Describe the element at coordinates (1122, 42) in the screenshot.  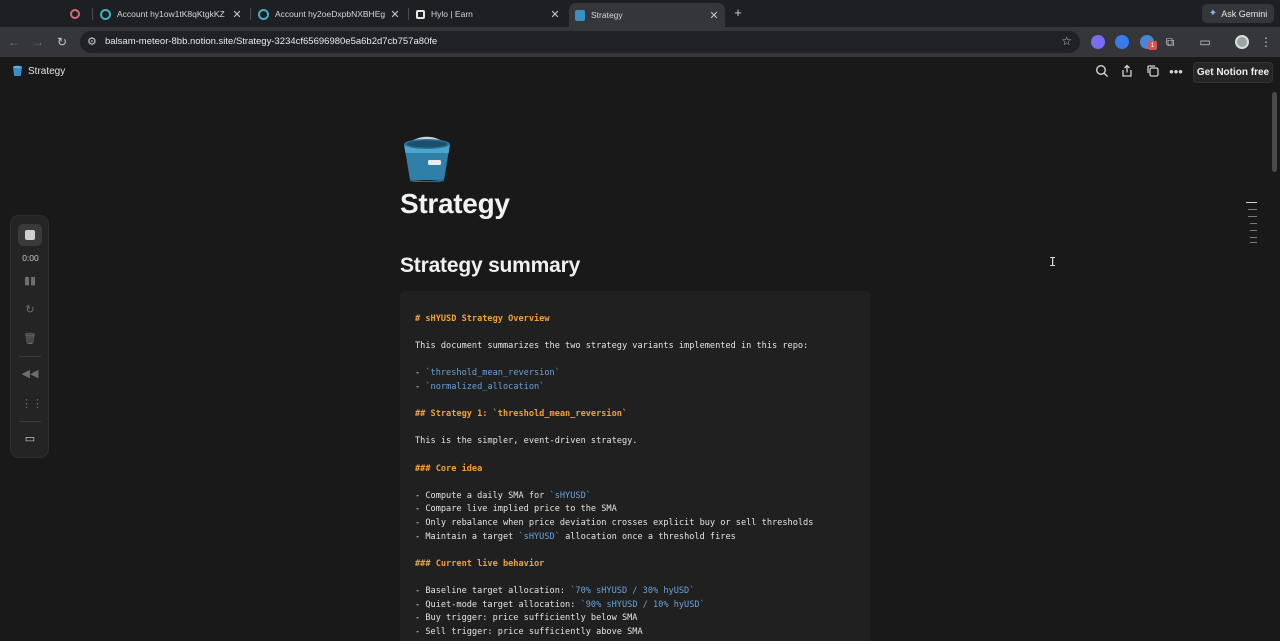
I see `extension-2-icon` at that location.